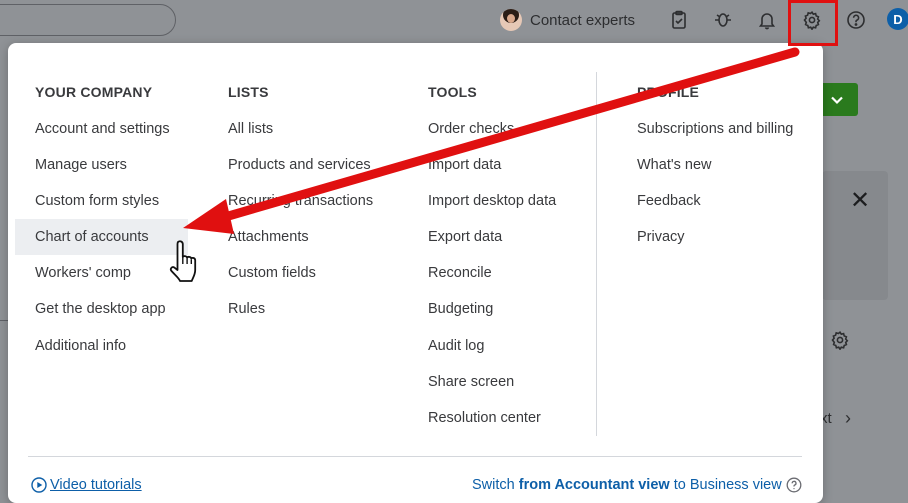 The height and width of the screenshot is (503, 908). What do you see at coordinates (464, 165) in the screenshot?
I see `menu-item-import-data: Import data` at bounding box center [464, 165].